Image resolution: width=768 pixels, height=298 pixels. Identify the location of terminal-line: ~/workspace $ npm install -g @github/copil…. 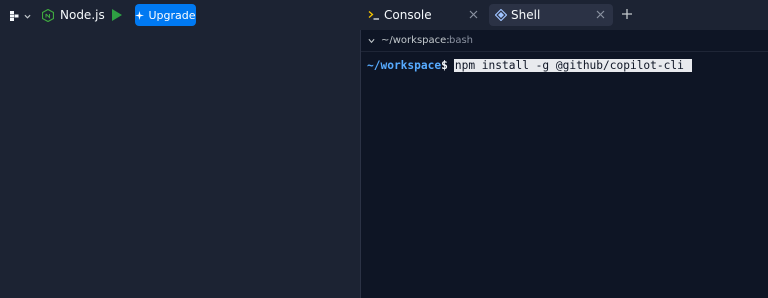
(529, 65).